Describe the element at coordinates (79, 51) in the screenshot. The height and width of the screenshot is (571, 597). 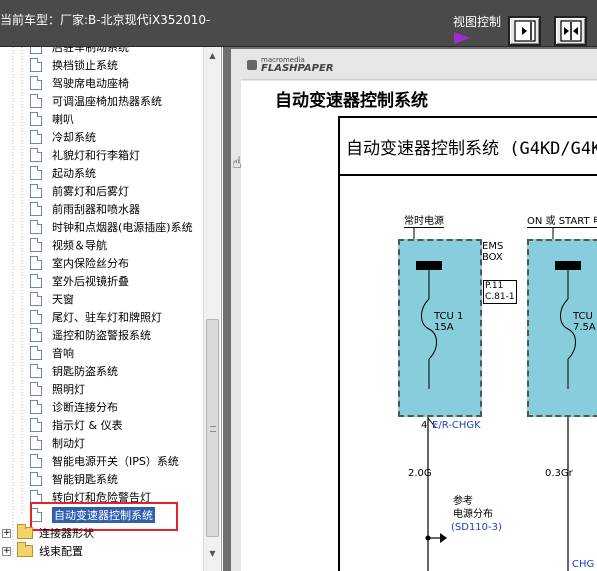
I see `tree-item-partial: 后驻车制动系统` at that location.